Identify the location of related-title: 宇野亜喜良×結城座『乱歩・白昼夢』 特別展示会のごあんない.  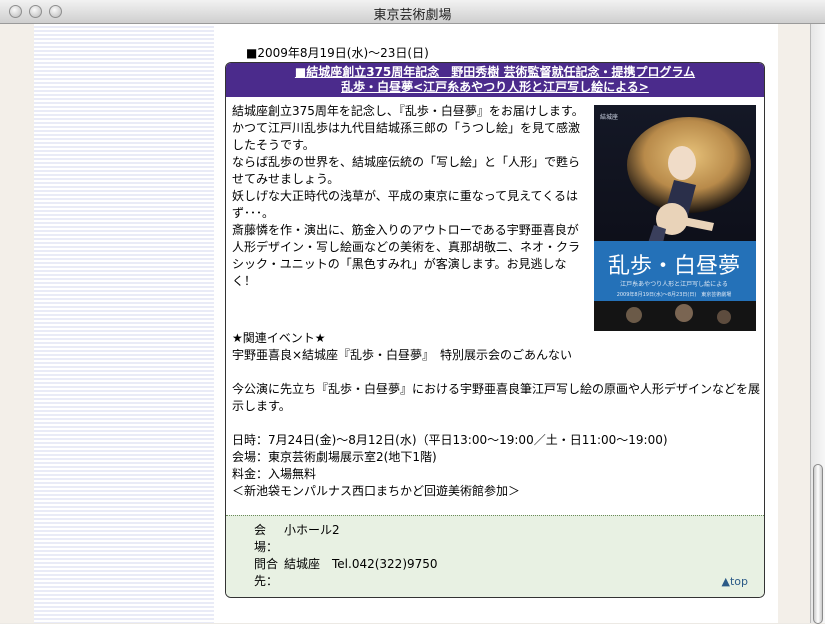
(402, 355).